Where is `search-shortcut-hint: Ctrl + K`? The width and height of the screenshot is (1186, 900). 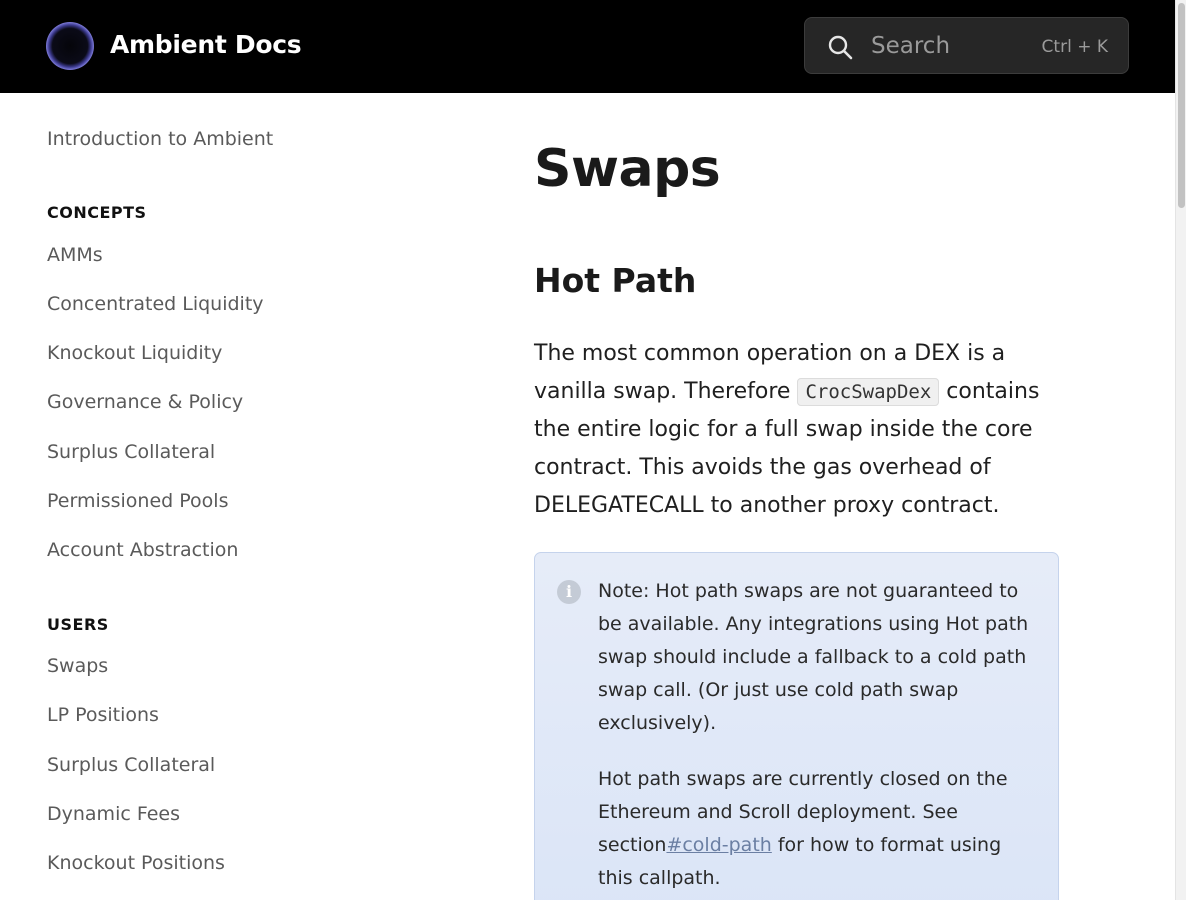
search-shortcut-hint: Ctrl + K is located at coordinates (1074, 47).